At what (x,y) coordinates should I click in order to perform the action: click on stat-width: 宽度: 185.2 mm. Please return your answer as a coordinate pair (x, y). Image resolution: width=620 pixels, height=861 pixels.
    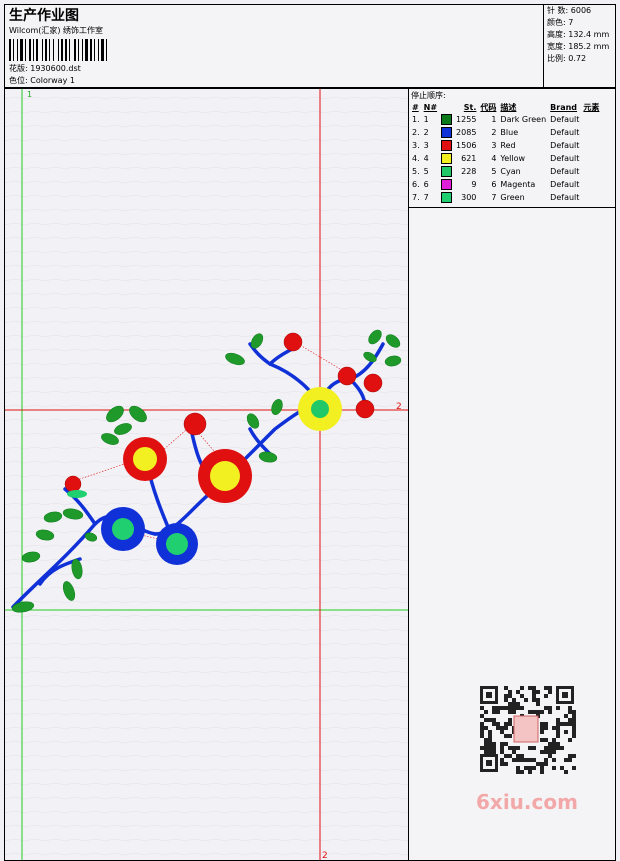
    Looking at the image, I should click on (578, 46).